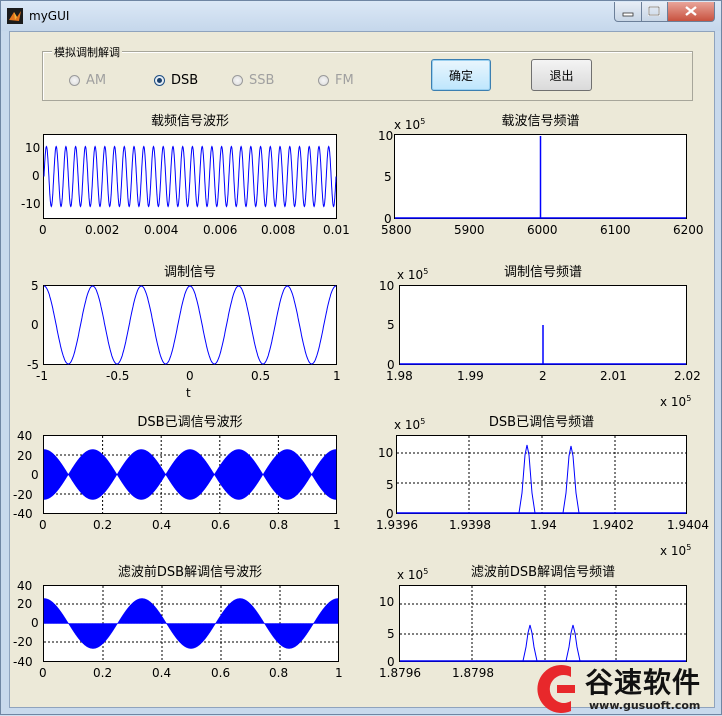 The width and height of the screenshot is (722, 716). I want to click on watermark-name: 谷速软件, so click(643, 682).